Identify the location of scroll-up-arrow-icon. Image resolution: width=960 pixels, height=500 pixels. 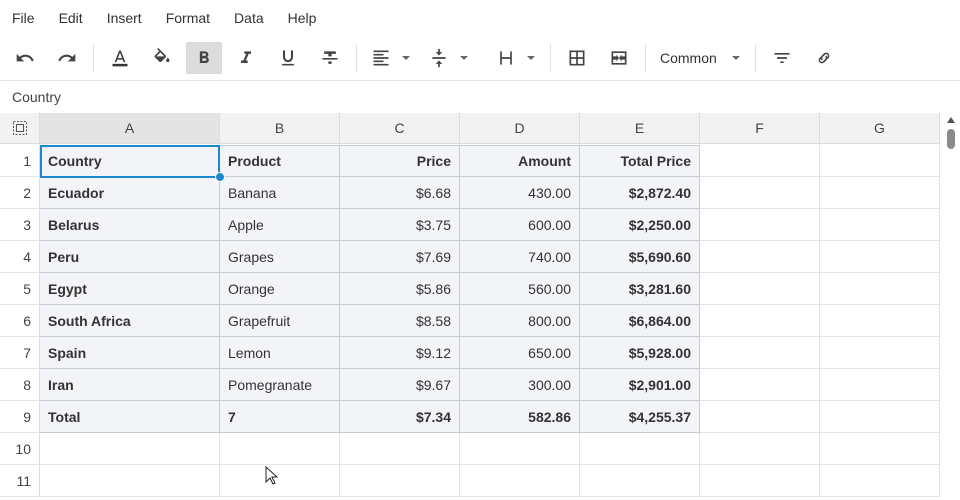
(951, 120).